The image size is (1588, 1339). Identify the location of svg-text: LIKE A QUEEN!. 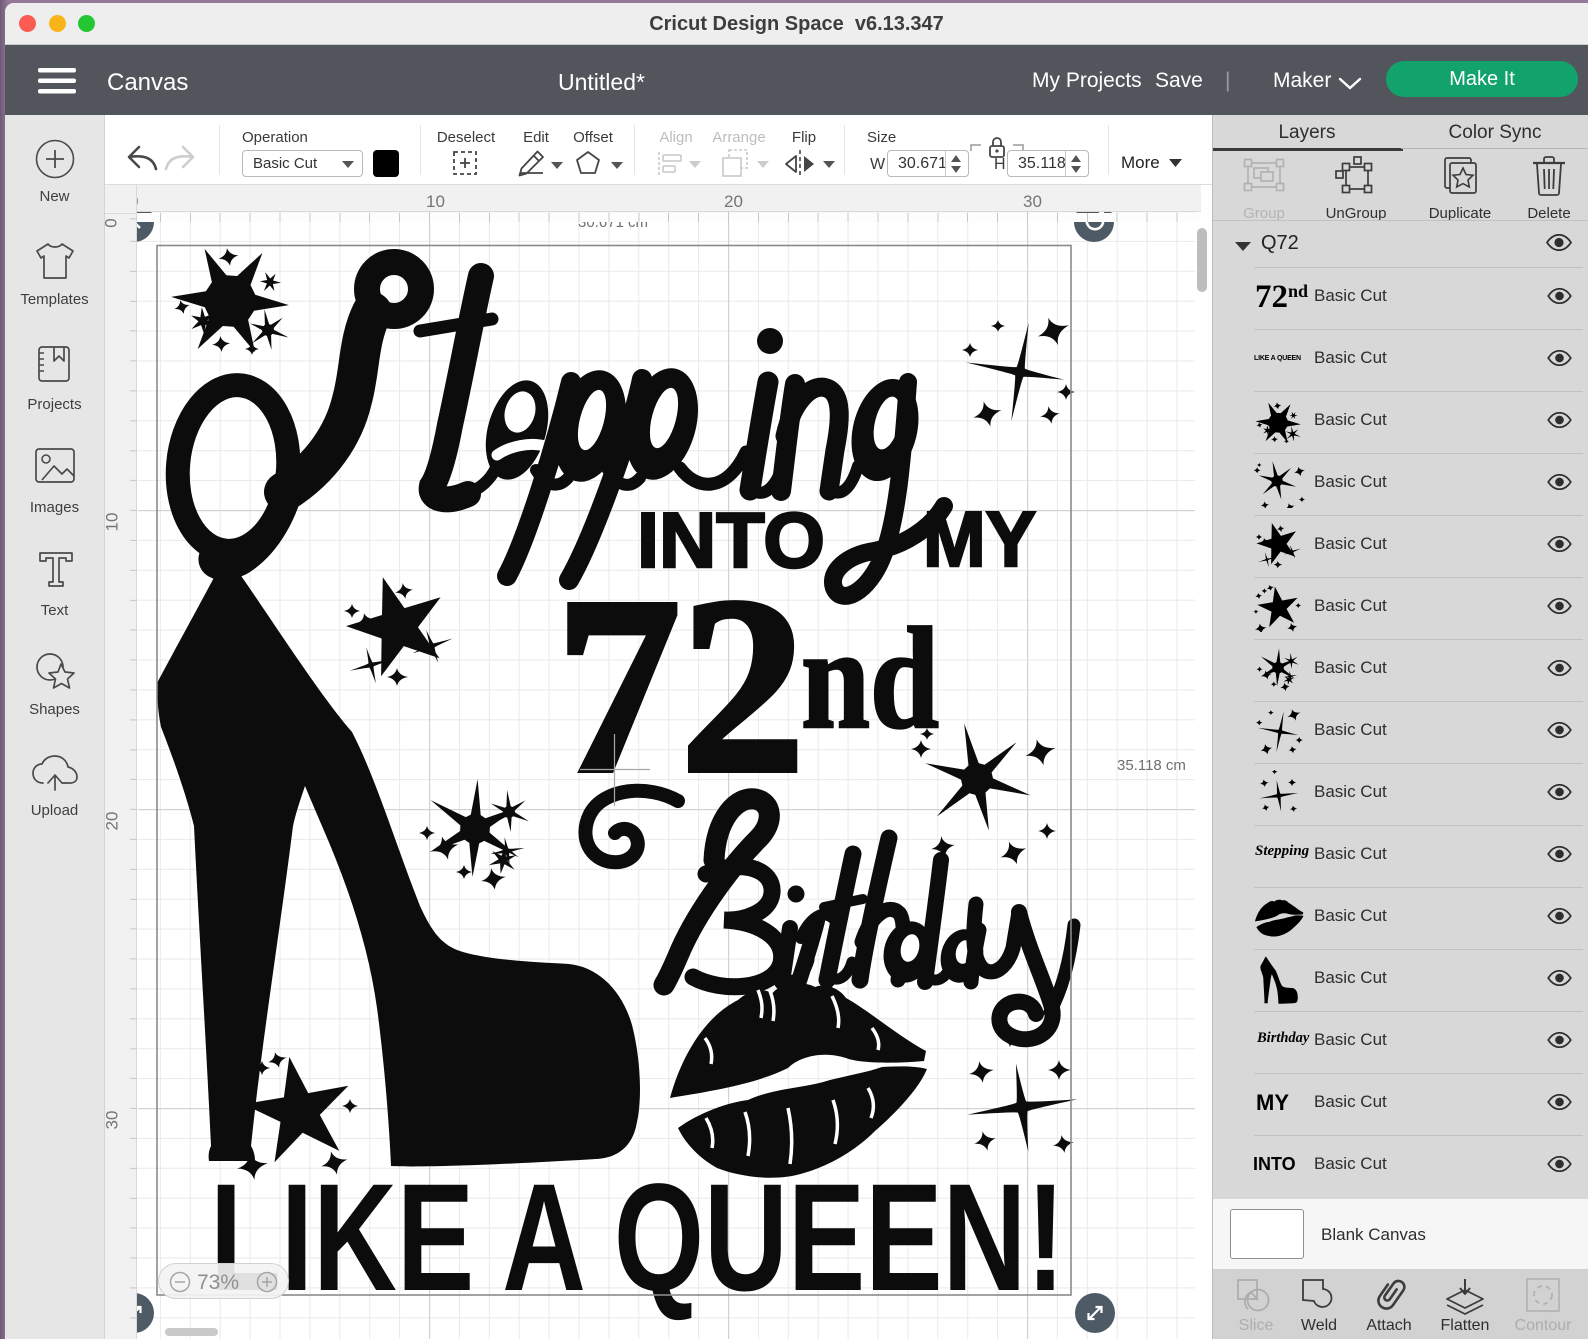
(637, 1237).